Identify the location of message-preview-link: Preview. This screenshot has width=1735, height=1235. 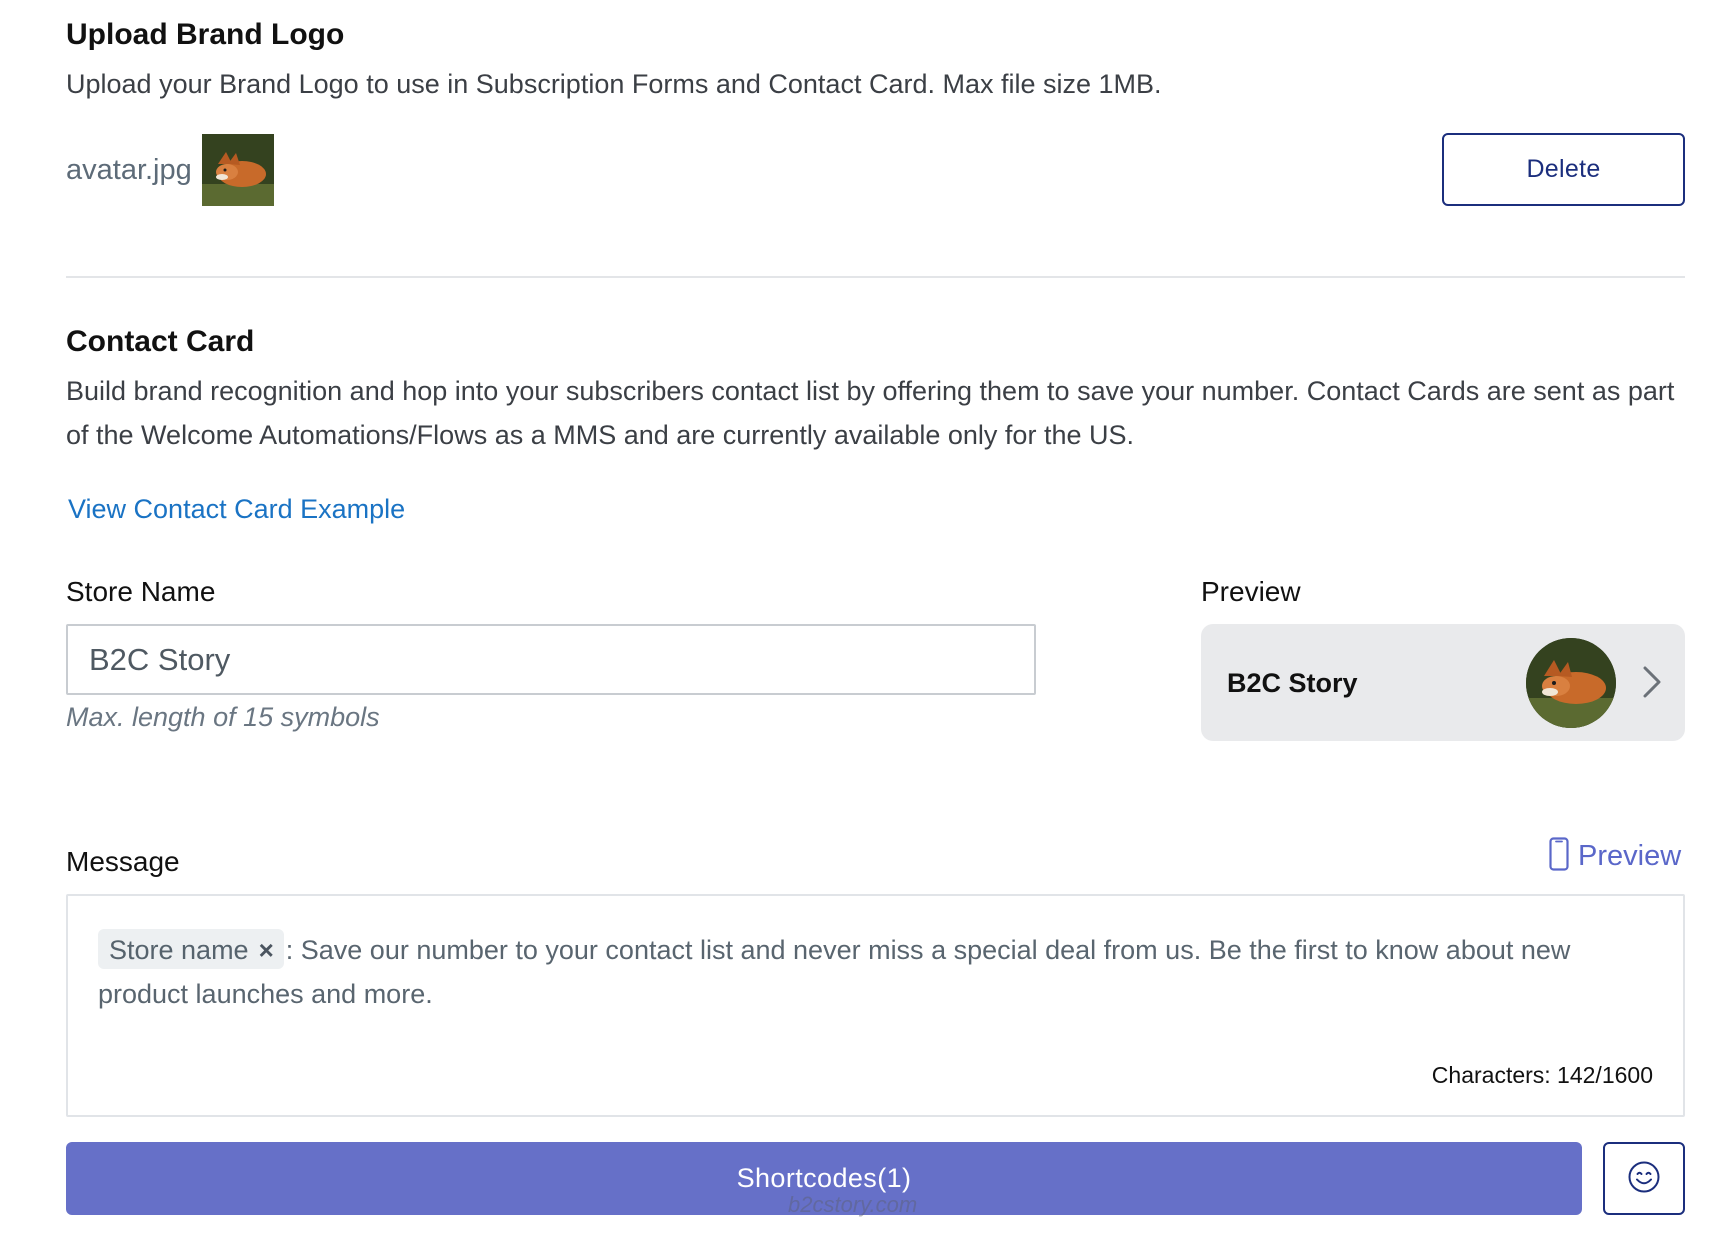
(1615, 856).